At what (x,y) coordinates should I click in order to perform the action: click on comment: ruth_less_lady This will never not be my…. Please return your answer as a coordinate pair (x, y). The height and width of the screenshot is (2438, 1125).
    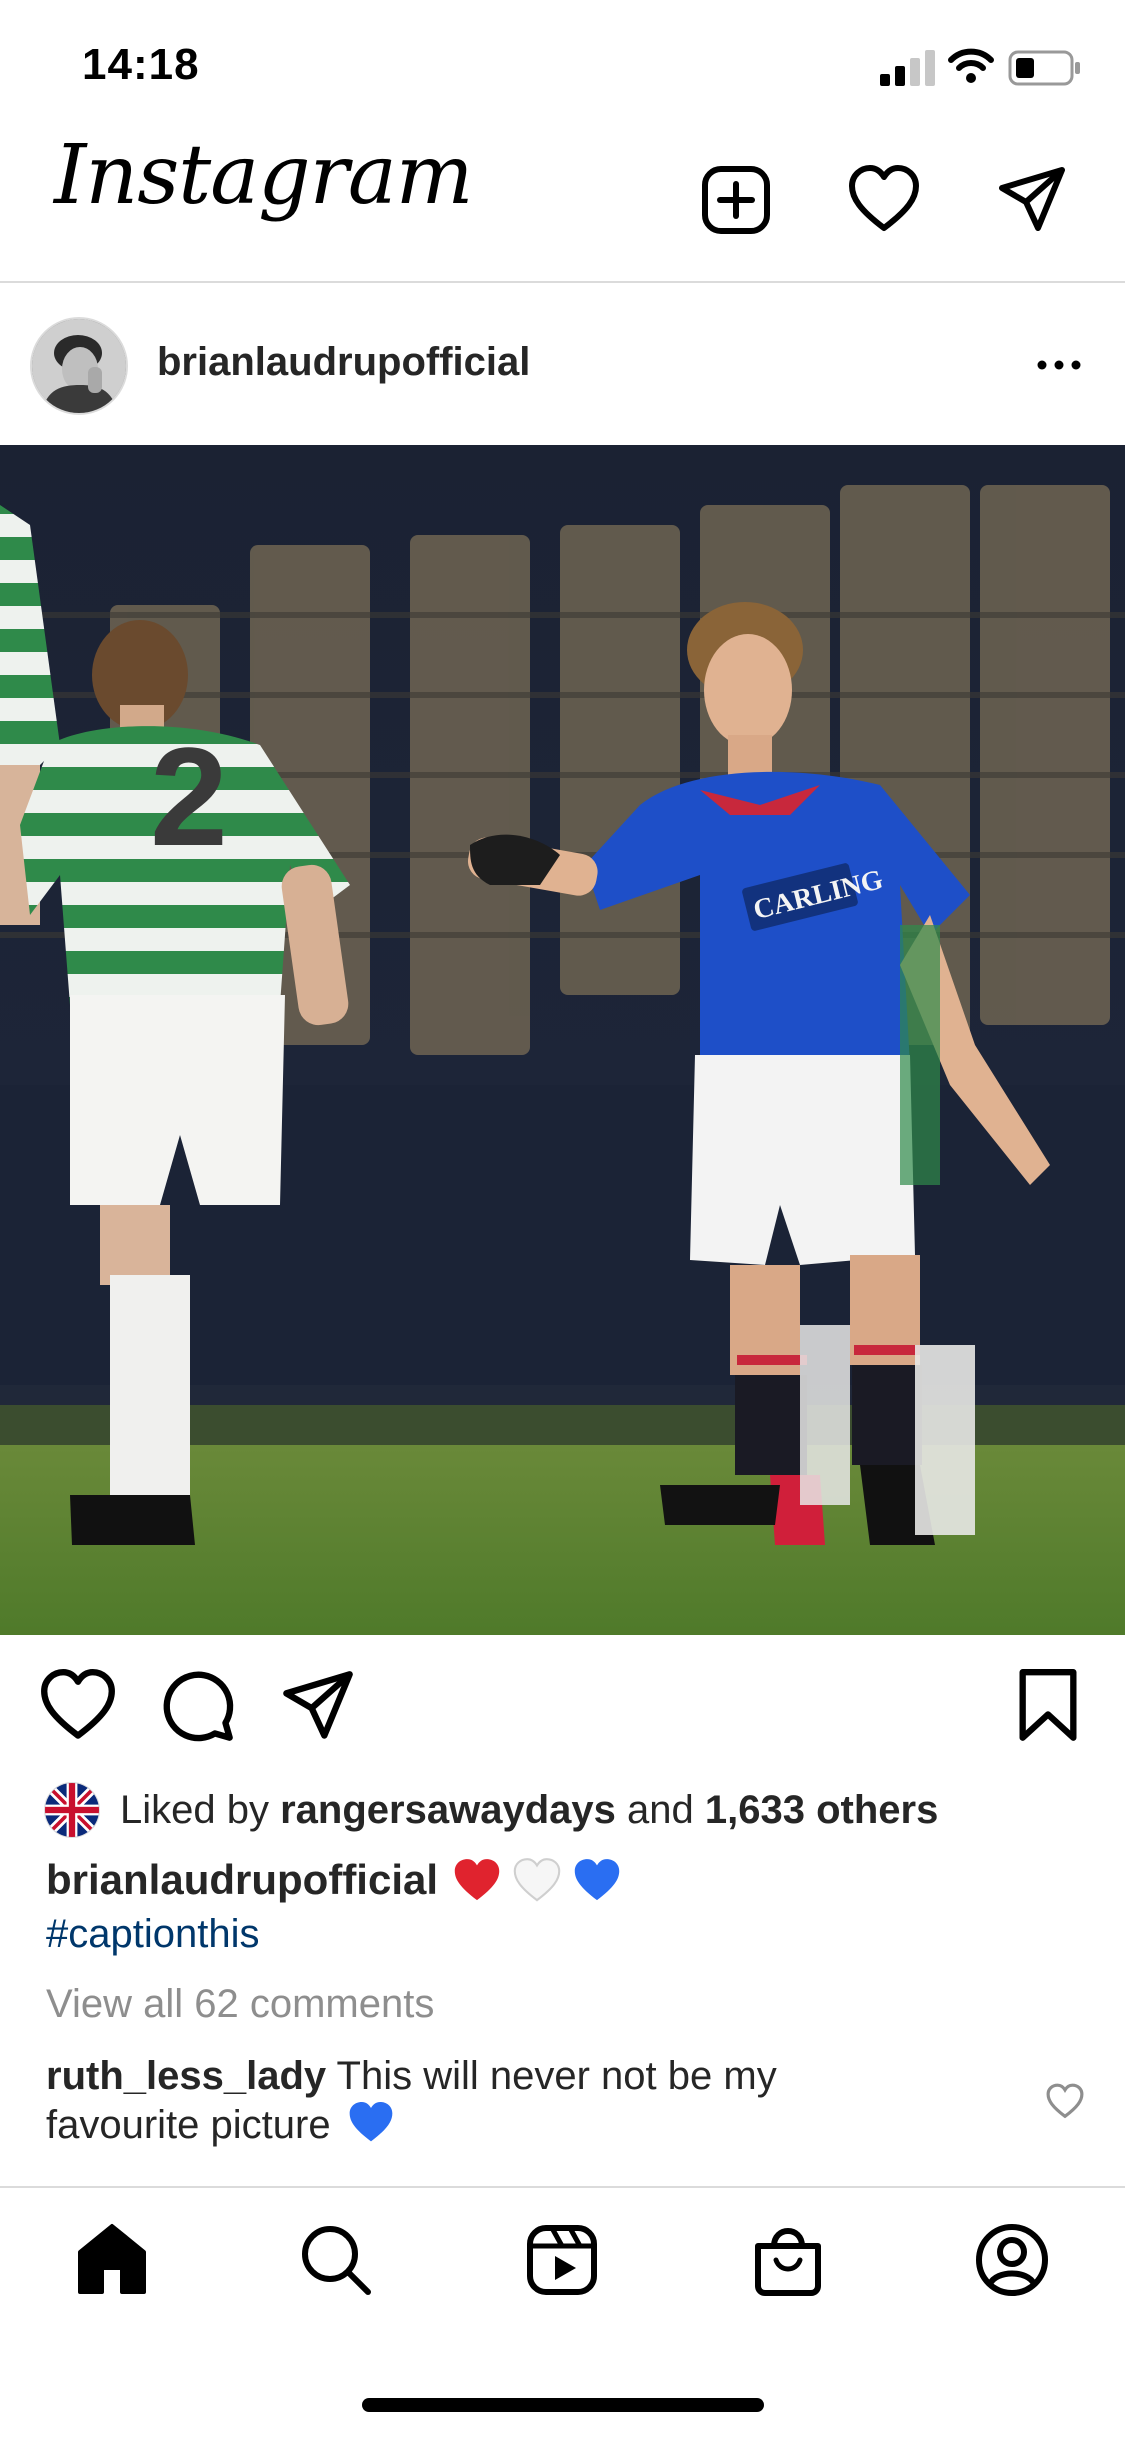
    Looking at the image, I should click on (456, 2100).